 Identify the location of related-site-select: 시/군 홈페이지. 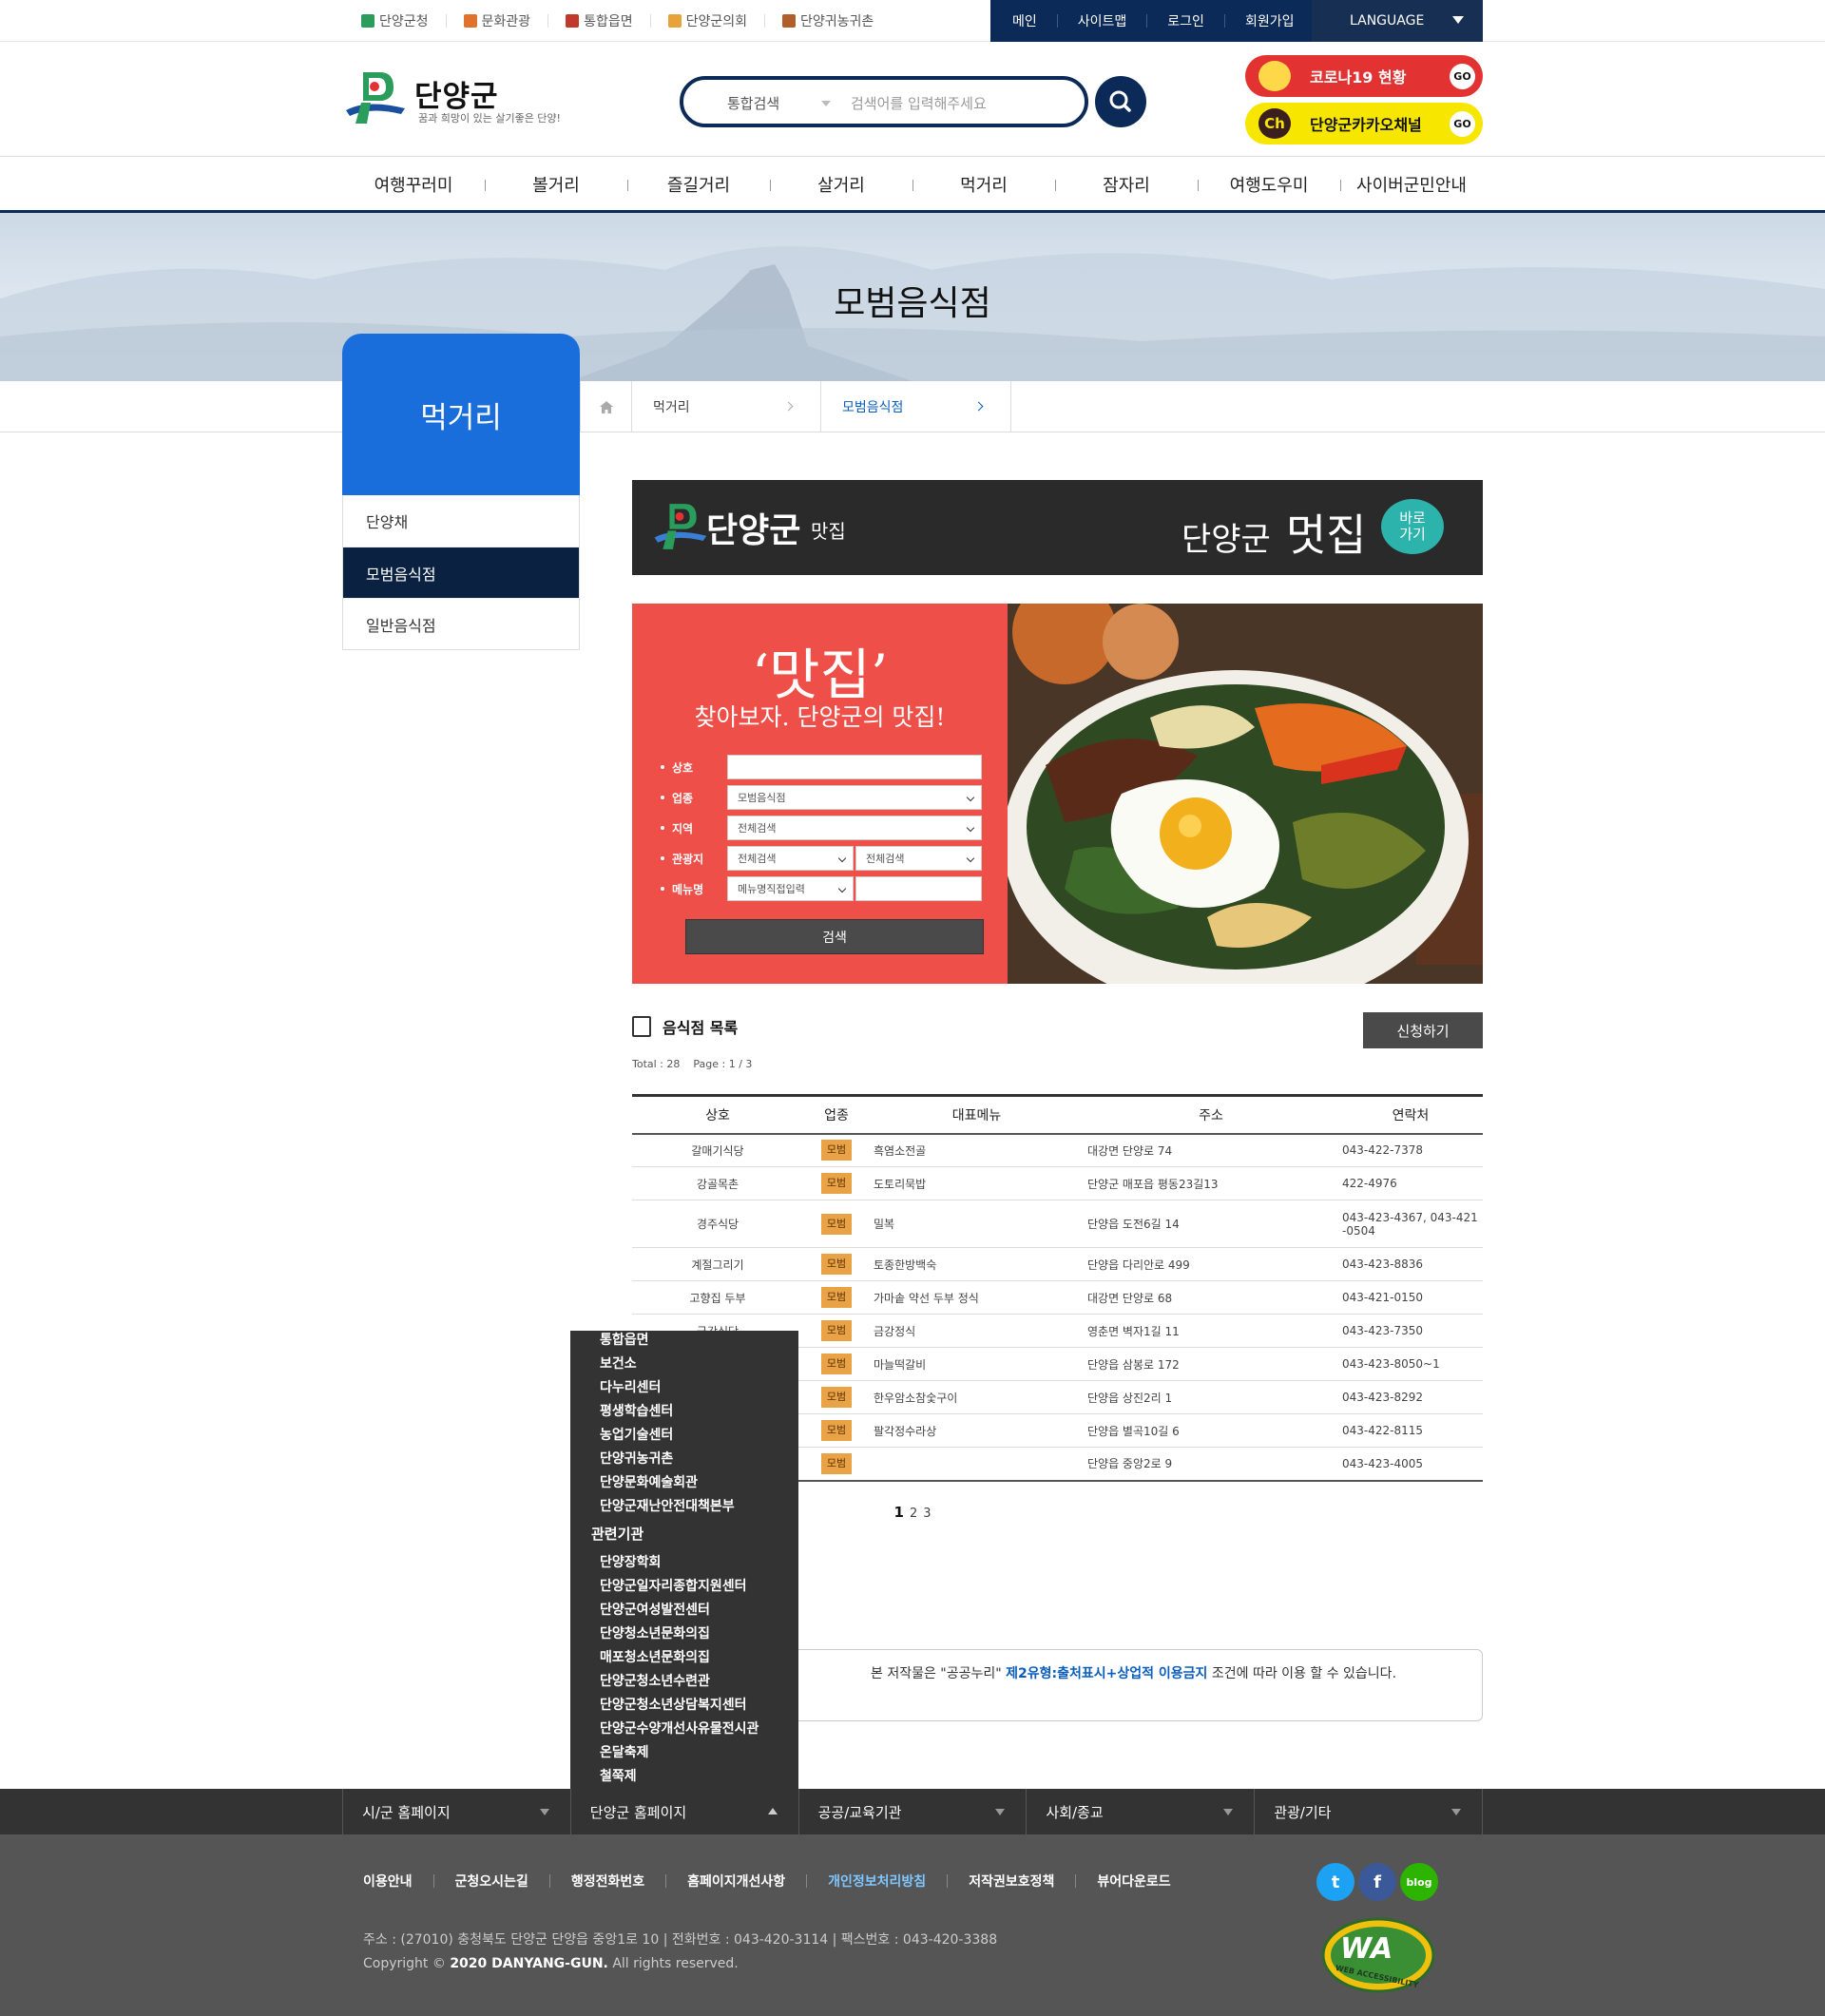
(456, 1811).